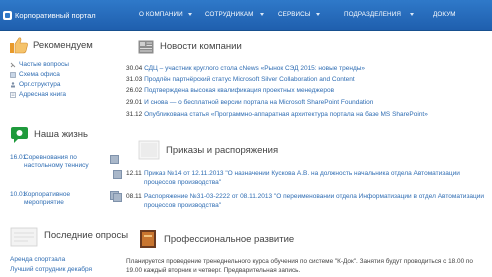 This screenshot has width=492, height=277. What do you see at coordinates (134, 90) in the screenshot?
I see `news-item-date: 26.02` at bounding box center [134, 90].